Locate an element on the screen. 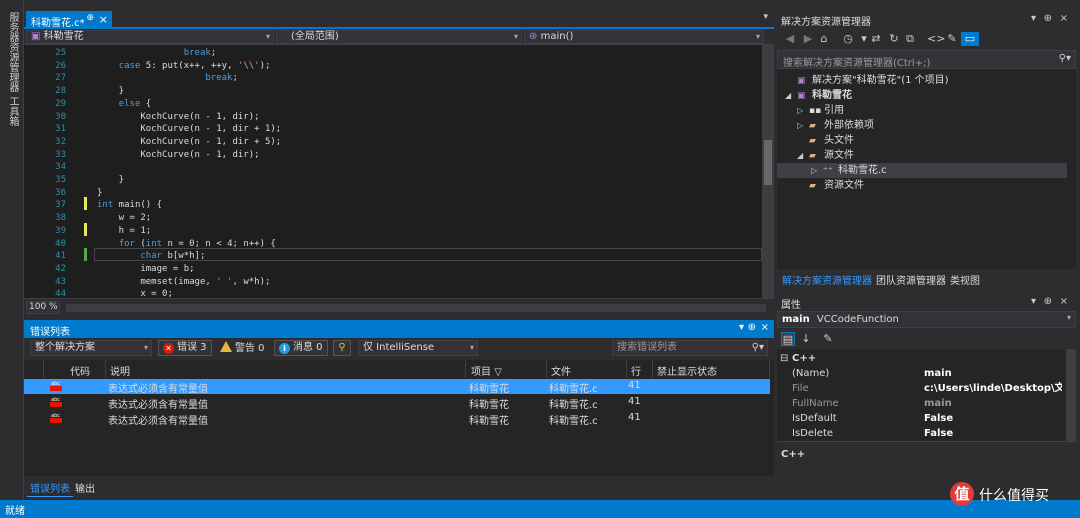 The image size is (1080, 518). history-icon: ◷ is located at coordinates (848, 39).